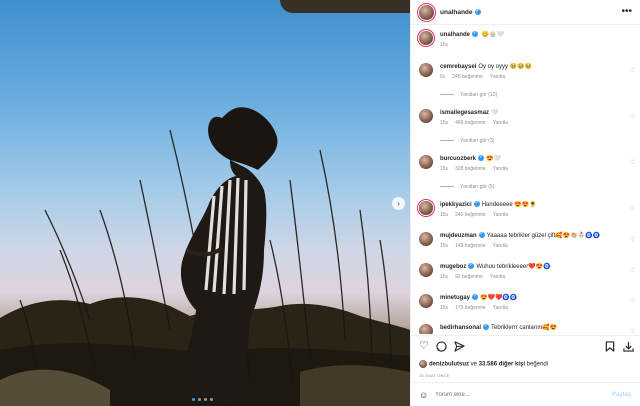 The height and width of the screenshot is (406, 640). I want to click on next-photo-button: ›, so click(398, 203).